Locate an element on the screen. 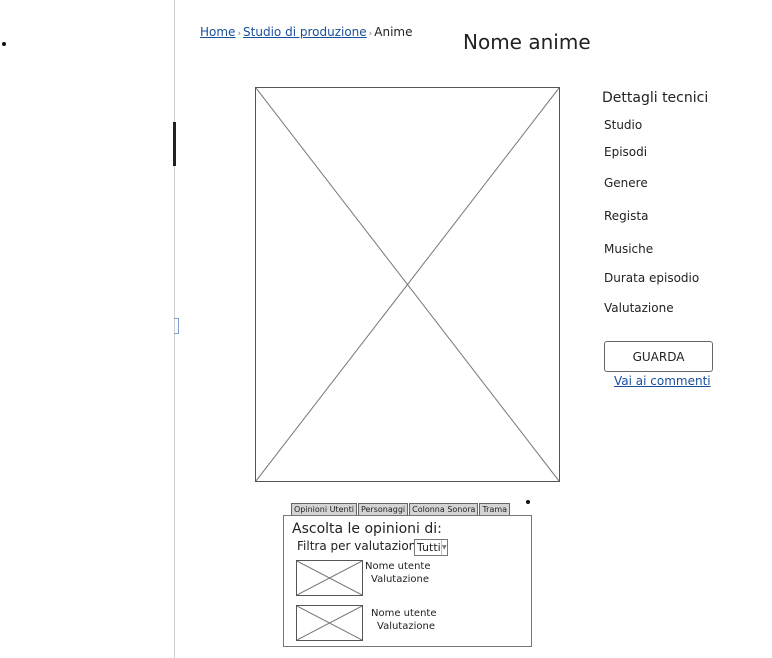 The height and width of the screenshot is (658, 772). tab-characters: Personaggi is located at coordinates (383, 509).